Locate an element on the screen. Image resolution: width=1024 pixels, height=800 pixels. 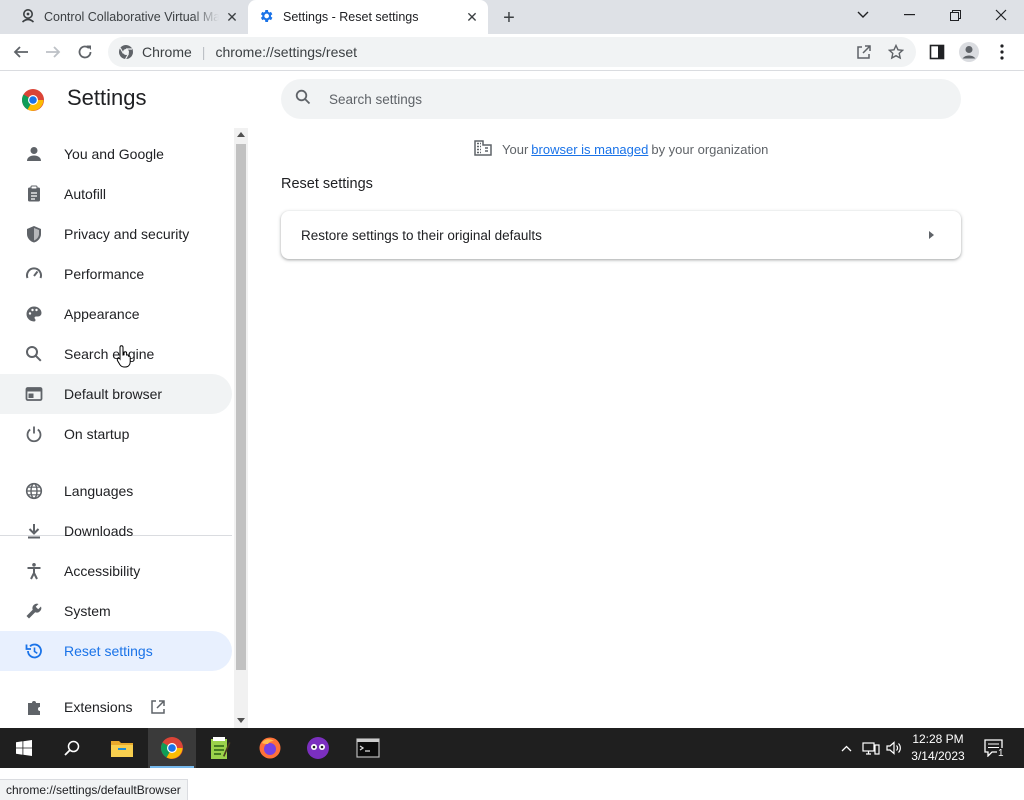
new-tab-button: + is located at coordinates (509, 18).